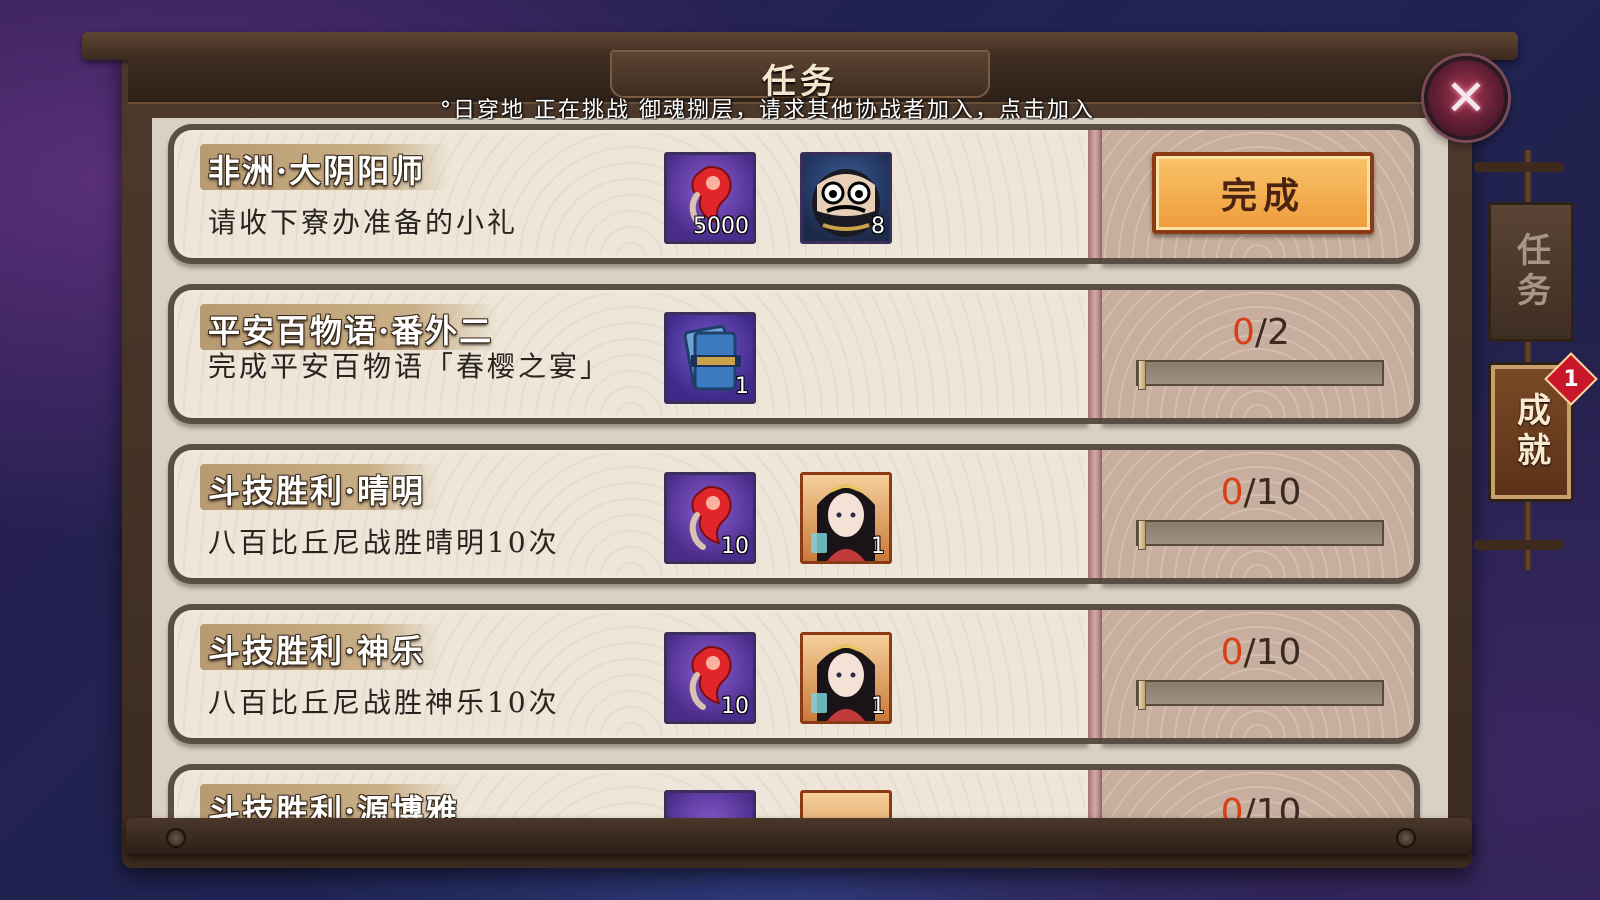  Describe the element at coordinates (799, 836) in the screenshot. I see `bottom-beam` at that location.